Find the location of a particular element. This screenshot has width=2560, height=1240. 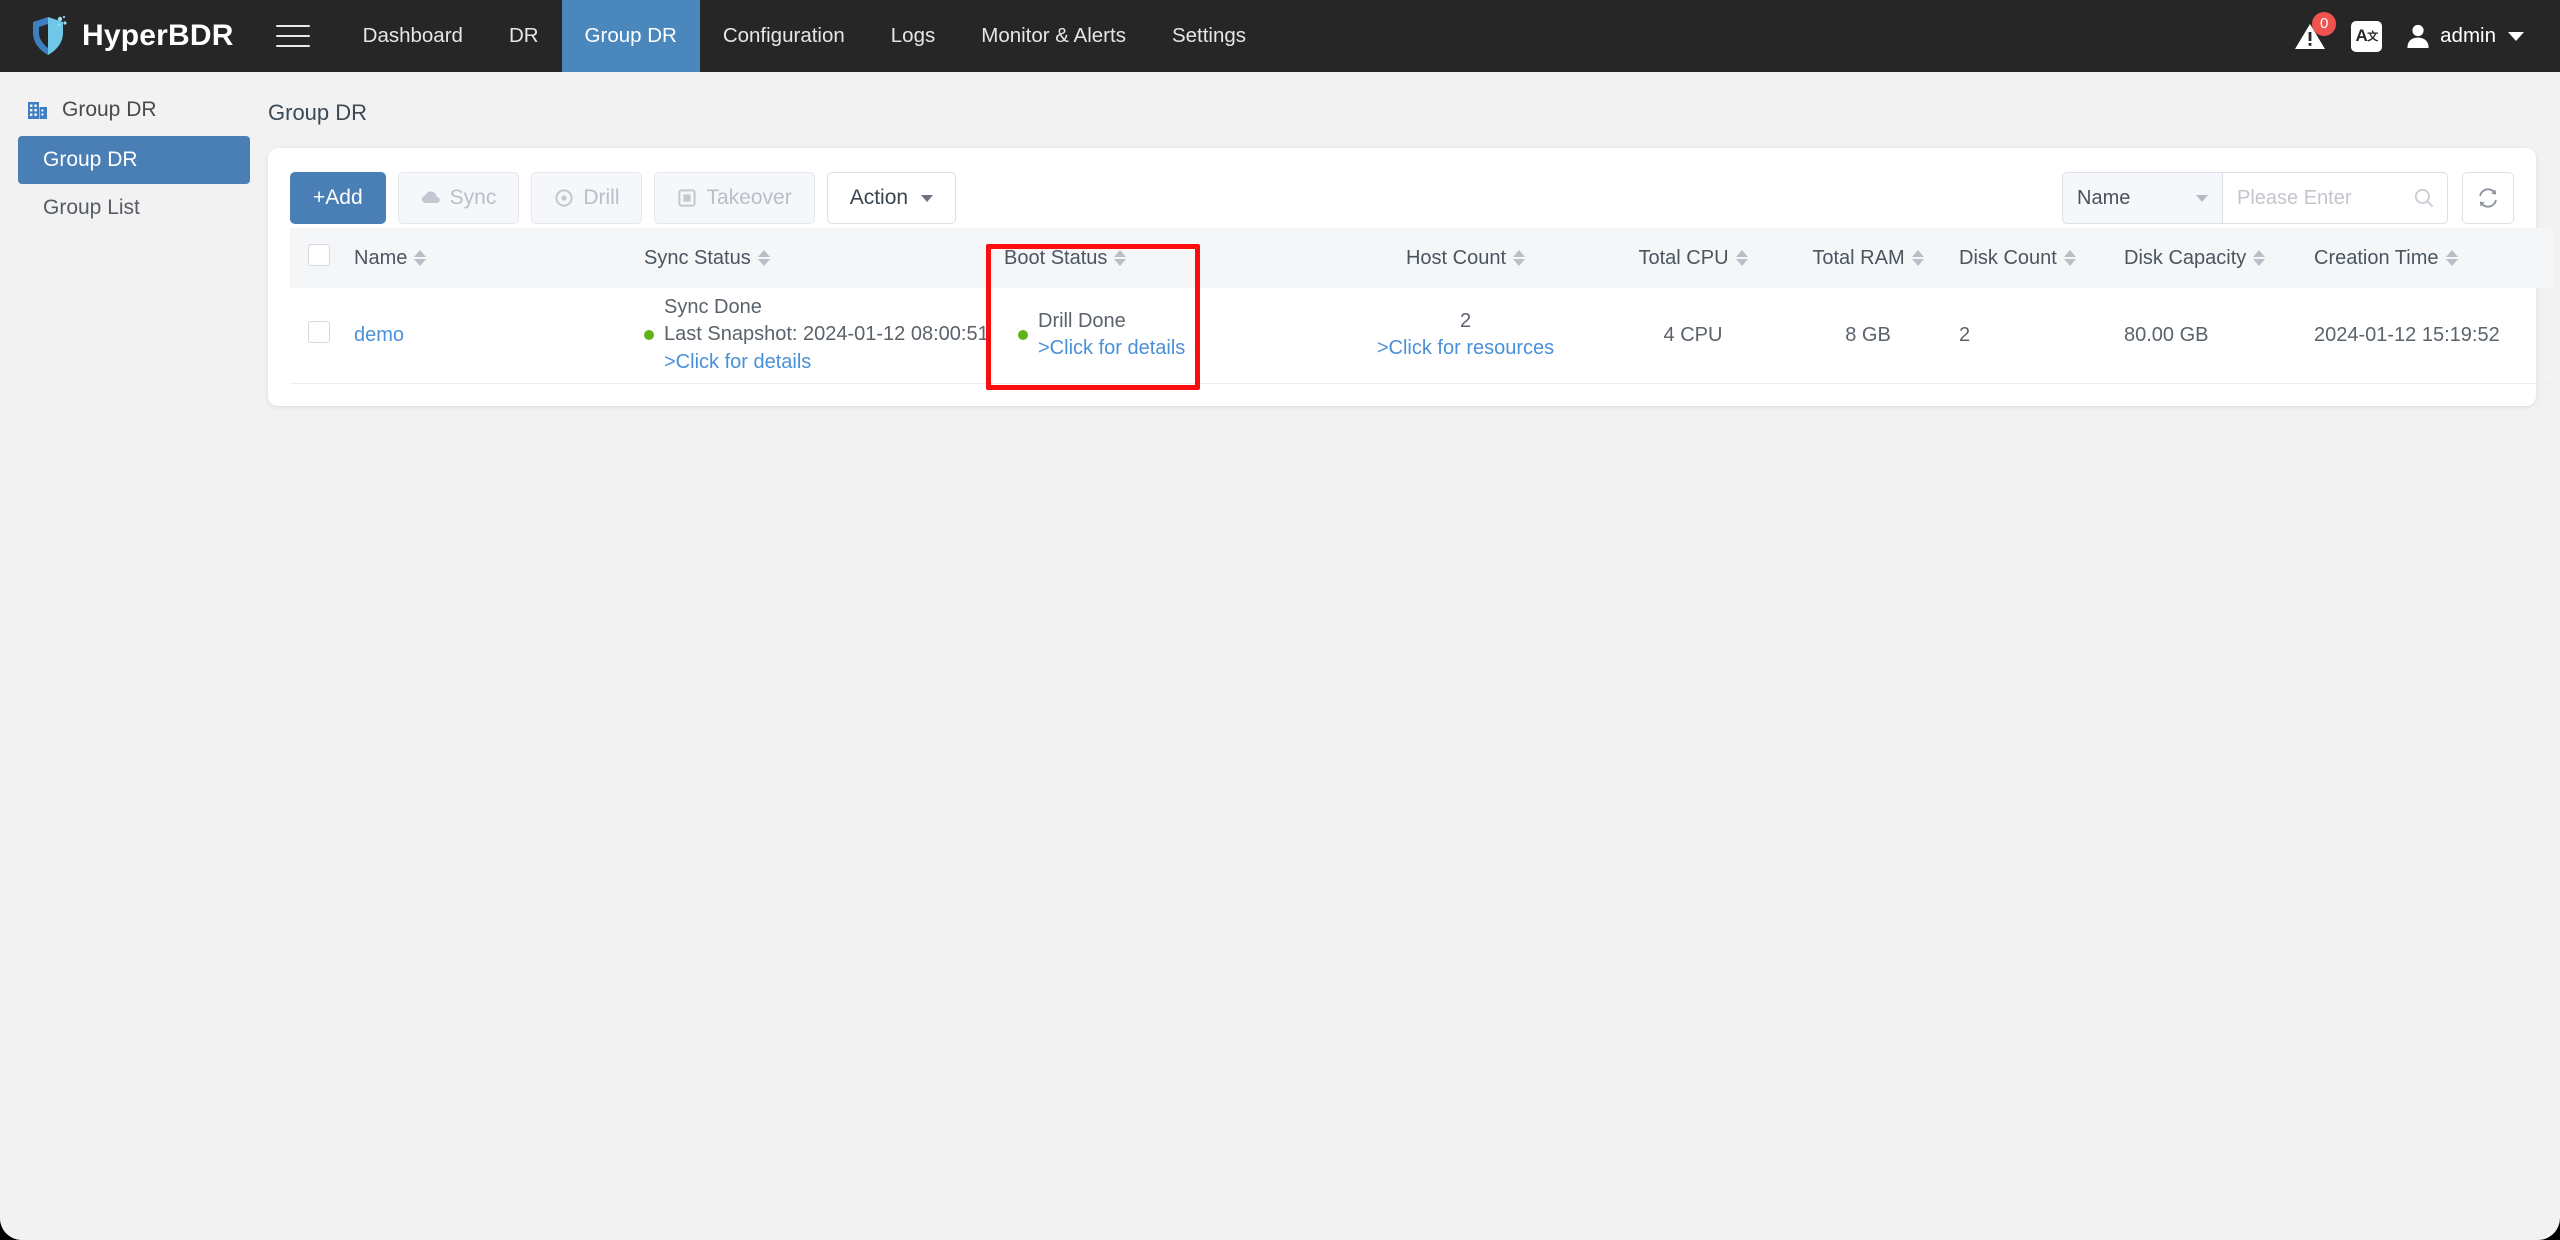

add-button: +Add is located at coordinates (338, 198).